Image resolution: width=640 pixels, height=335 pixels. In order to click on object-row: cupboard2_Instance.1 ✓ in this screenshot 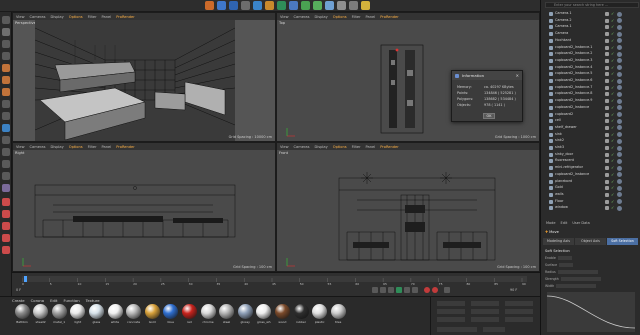, I will do `click(591, 48)`.